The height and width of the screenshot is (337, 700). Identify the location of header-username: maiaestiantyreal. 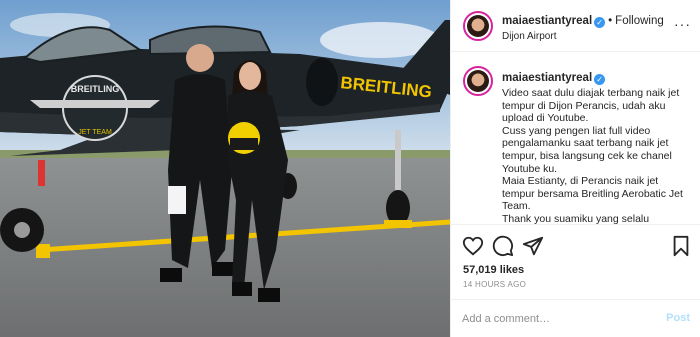
(547, 21).